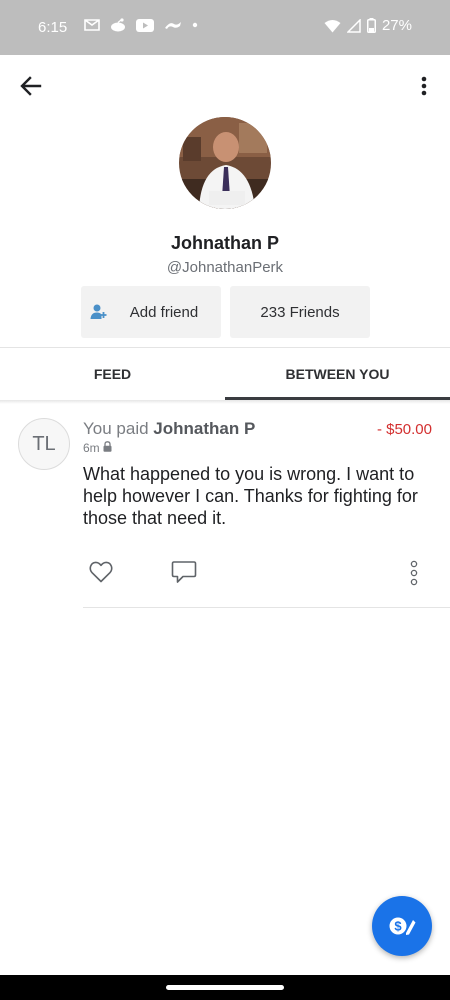  I want to click on story-meta: 6m, so click(97, 448).